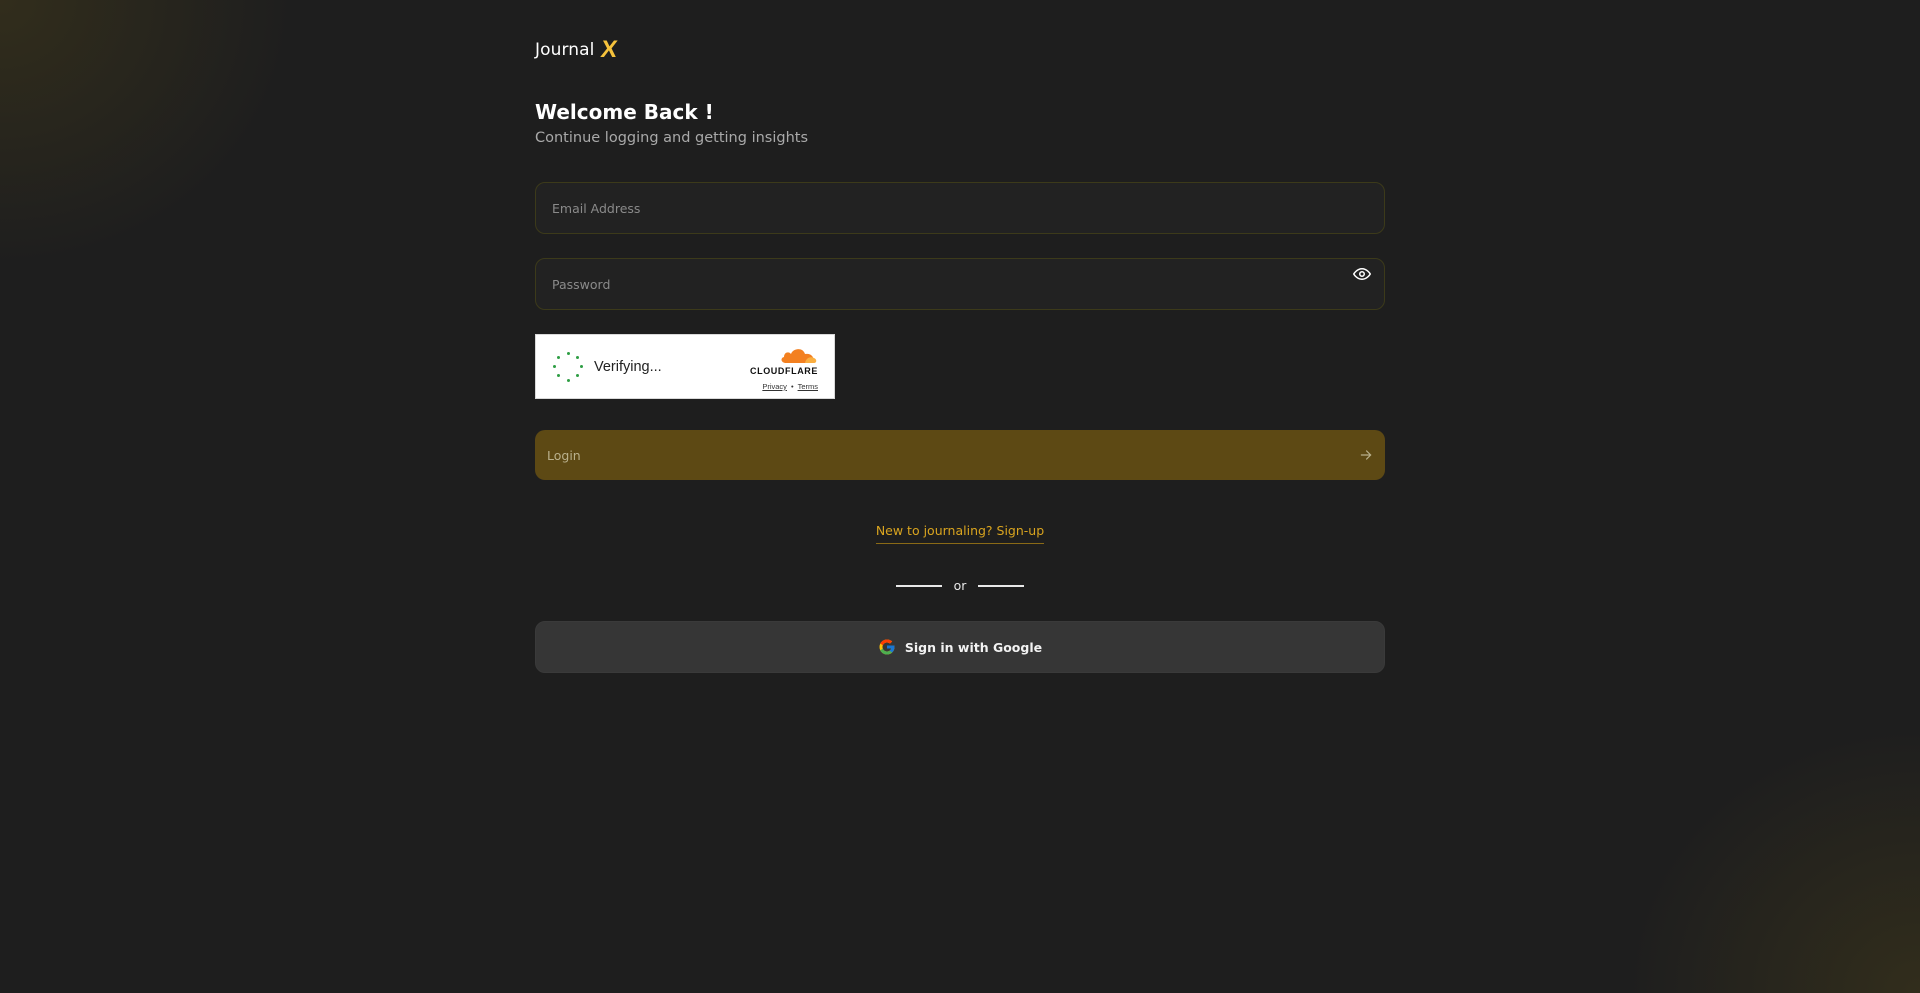 The image size is (1920, 993). Describe the element at coordinates (918, 585) in the screenshot. I see `divider-line-left` at that location.